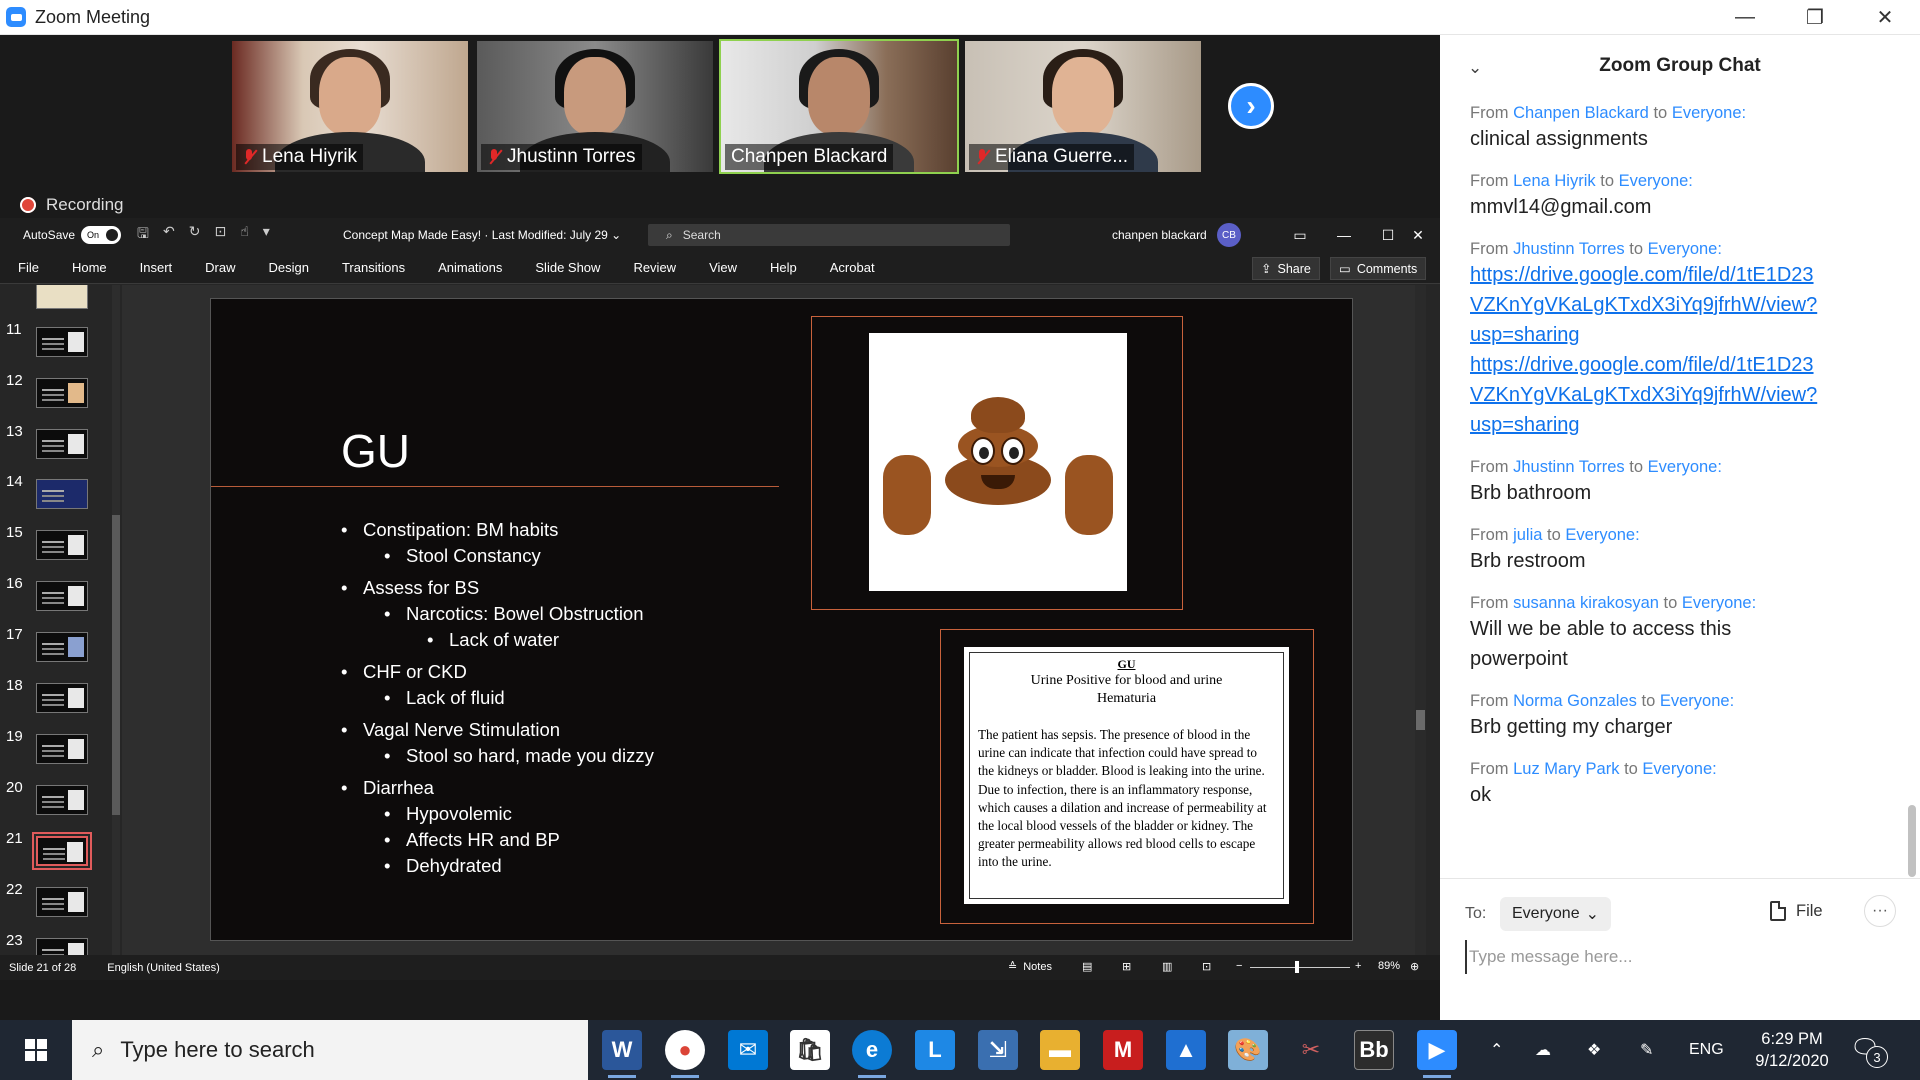  What do you see at coordinates (61, 651) in the screenshot?
I see `slide-thumbnail: 17` at bounding box center [61, 651].